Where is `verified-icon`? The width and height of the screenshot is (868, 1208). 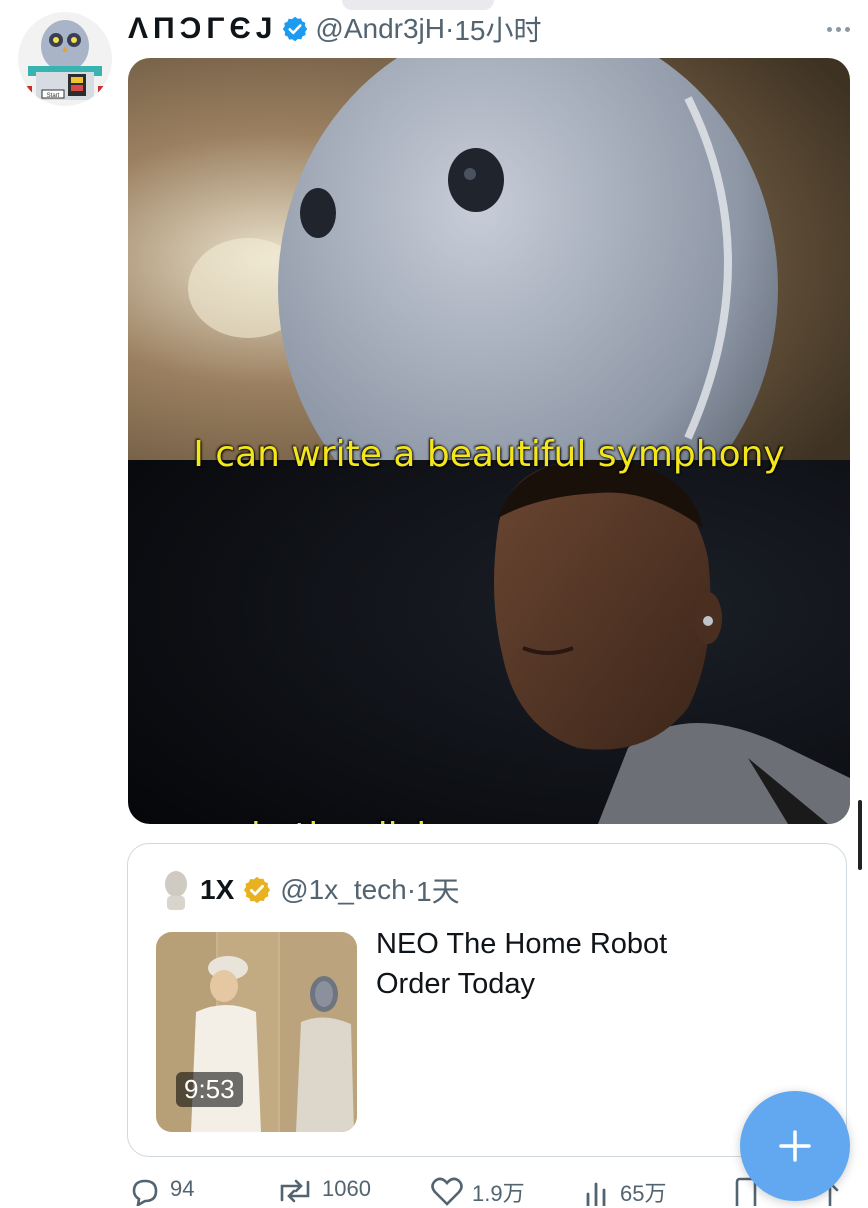
verified-icon is located at coordinates (295, 29).